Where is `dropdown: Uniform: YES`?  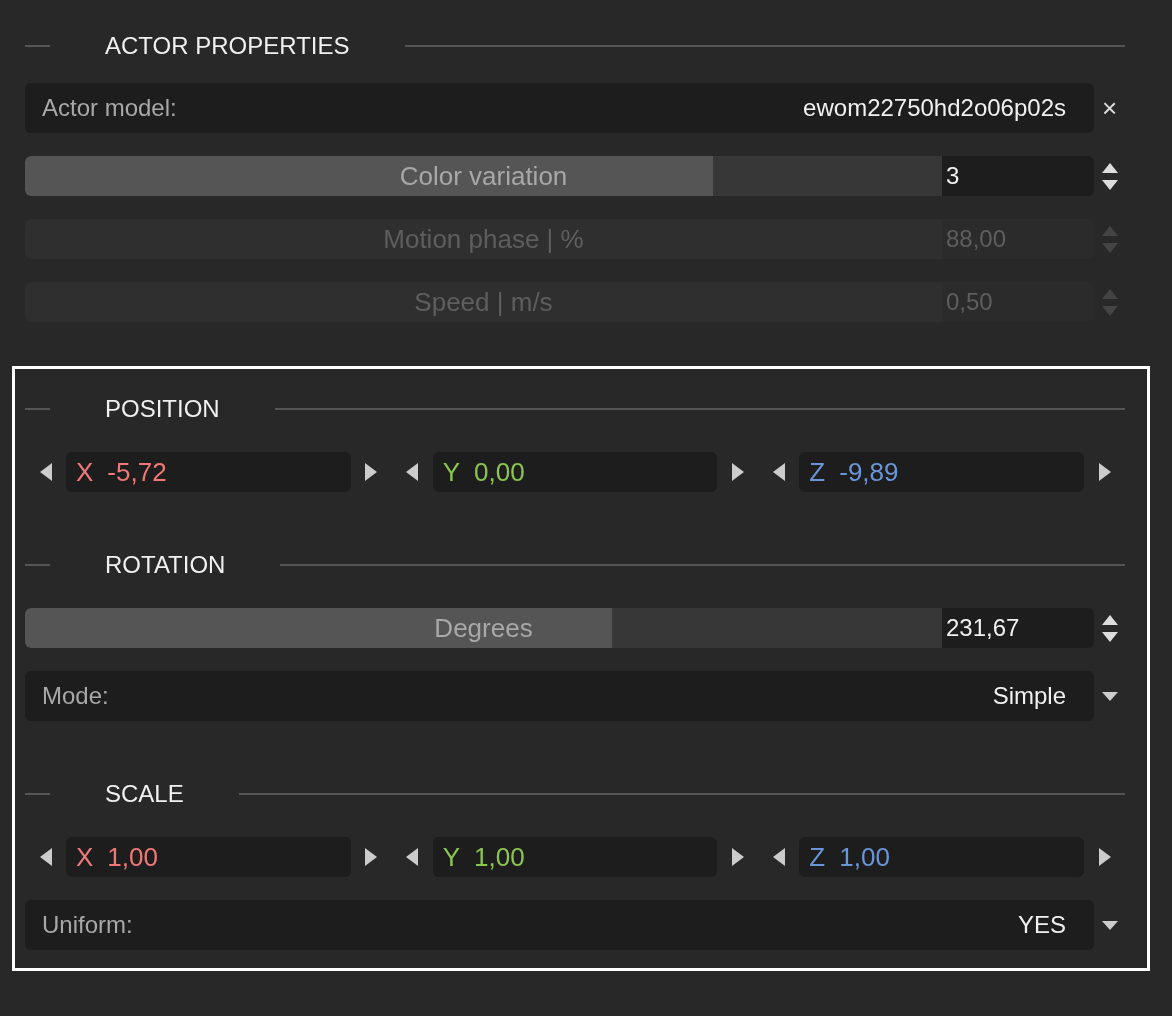
dropdown: Uniform: YES is located at coordinates (559, 925).